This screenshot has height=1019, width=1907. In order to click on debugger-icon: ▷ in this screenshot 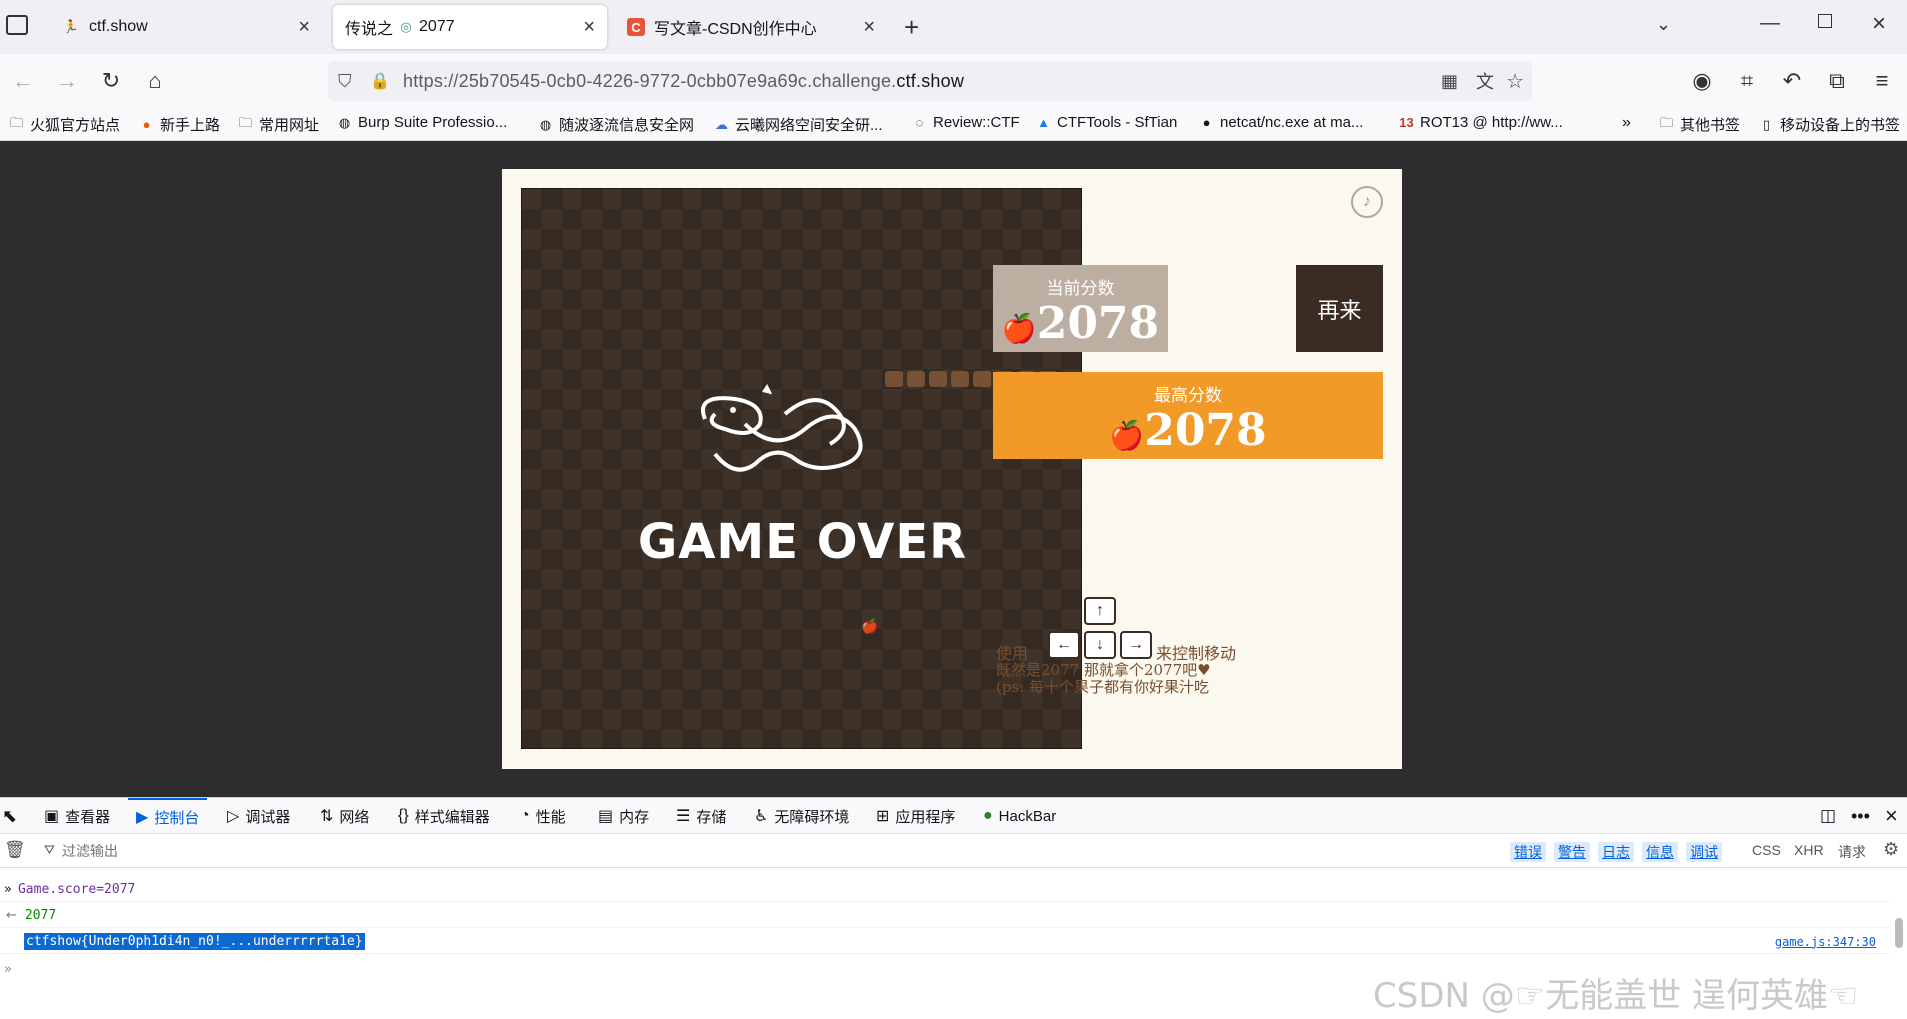, I will do `click(233, 816)`.